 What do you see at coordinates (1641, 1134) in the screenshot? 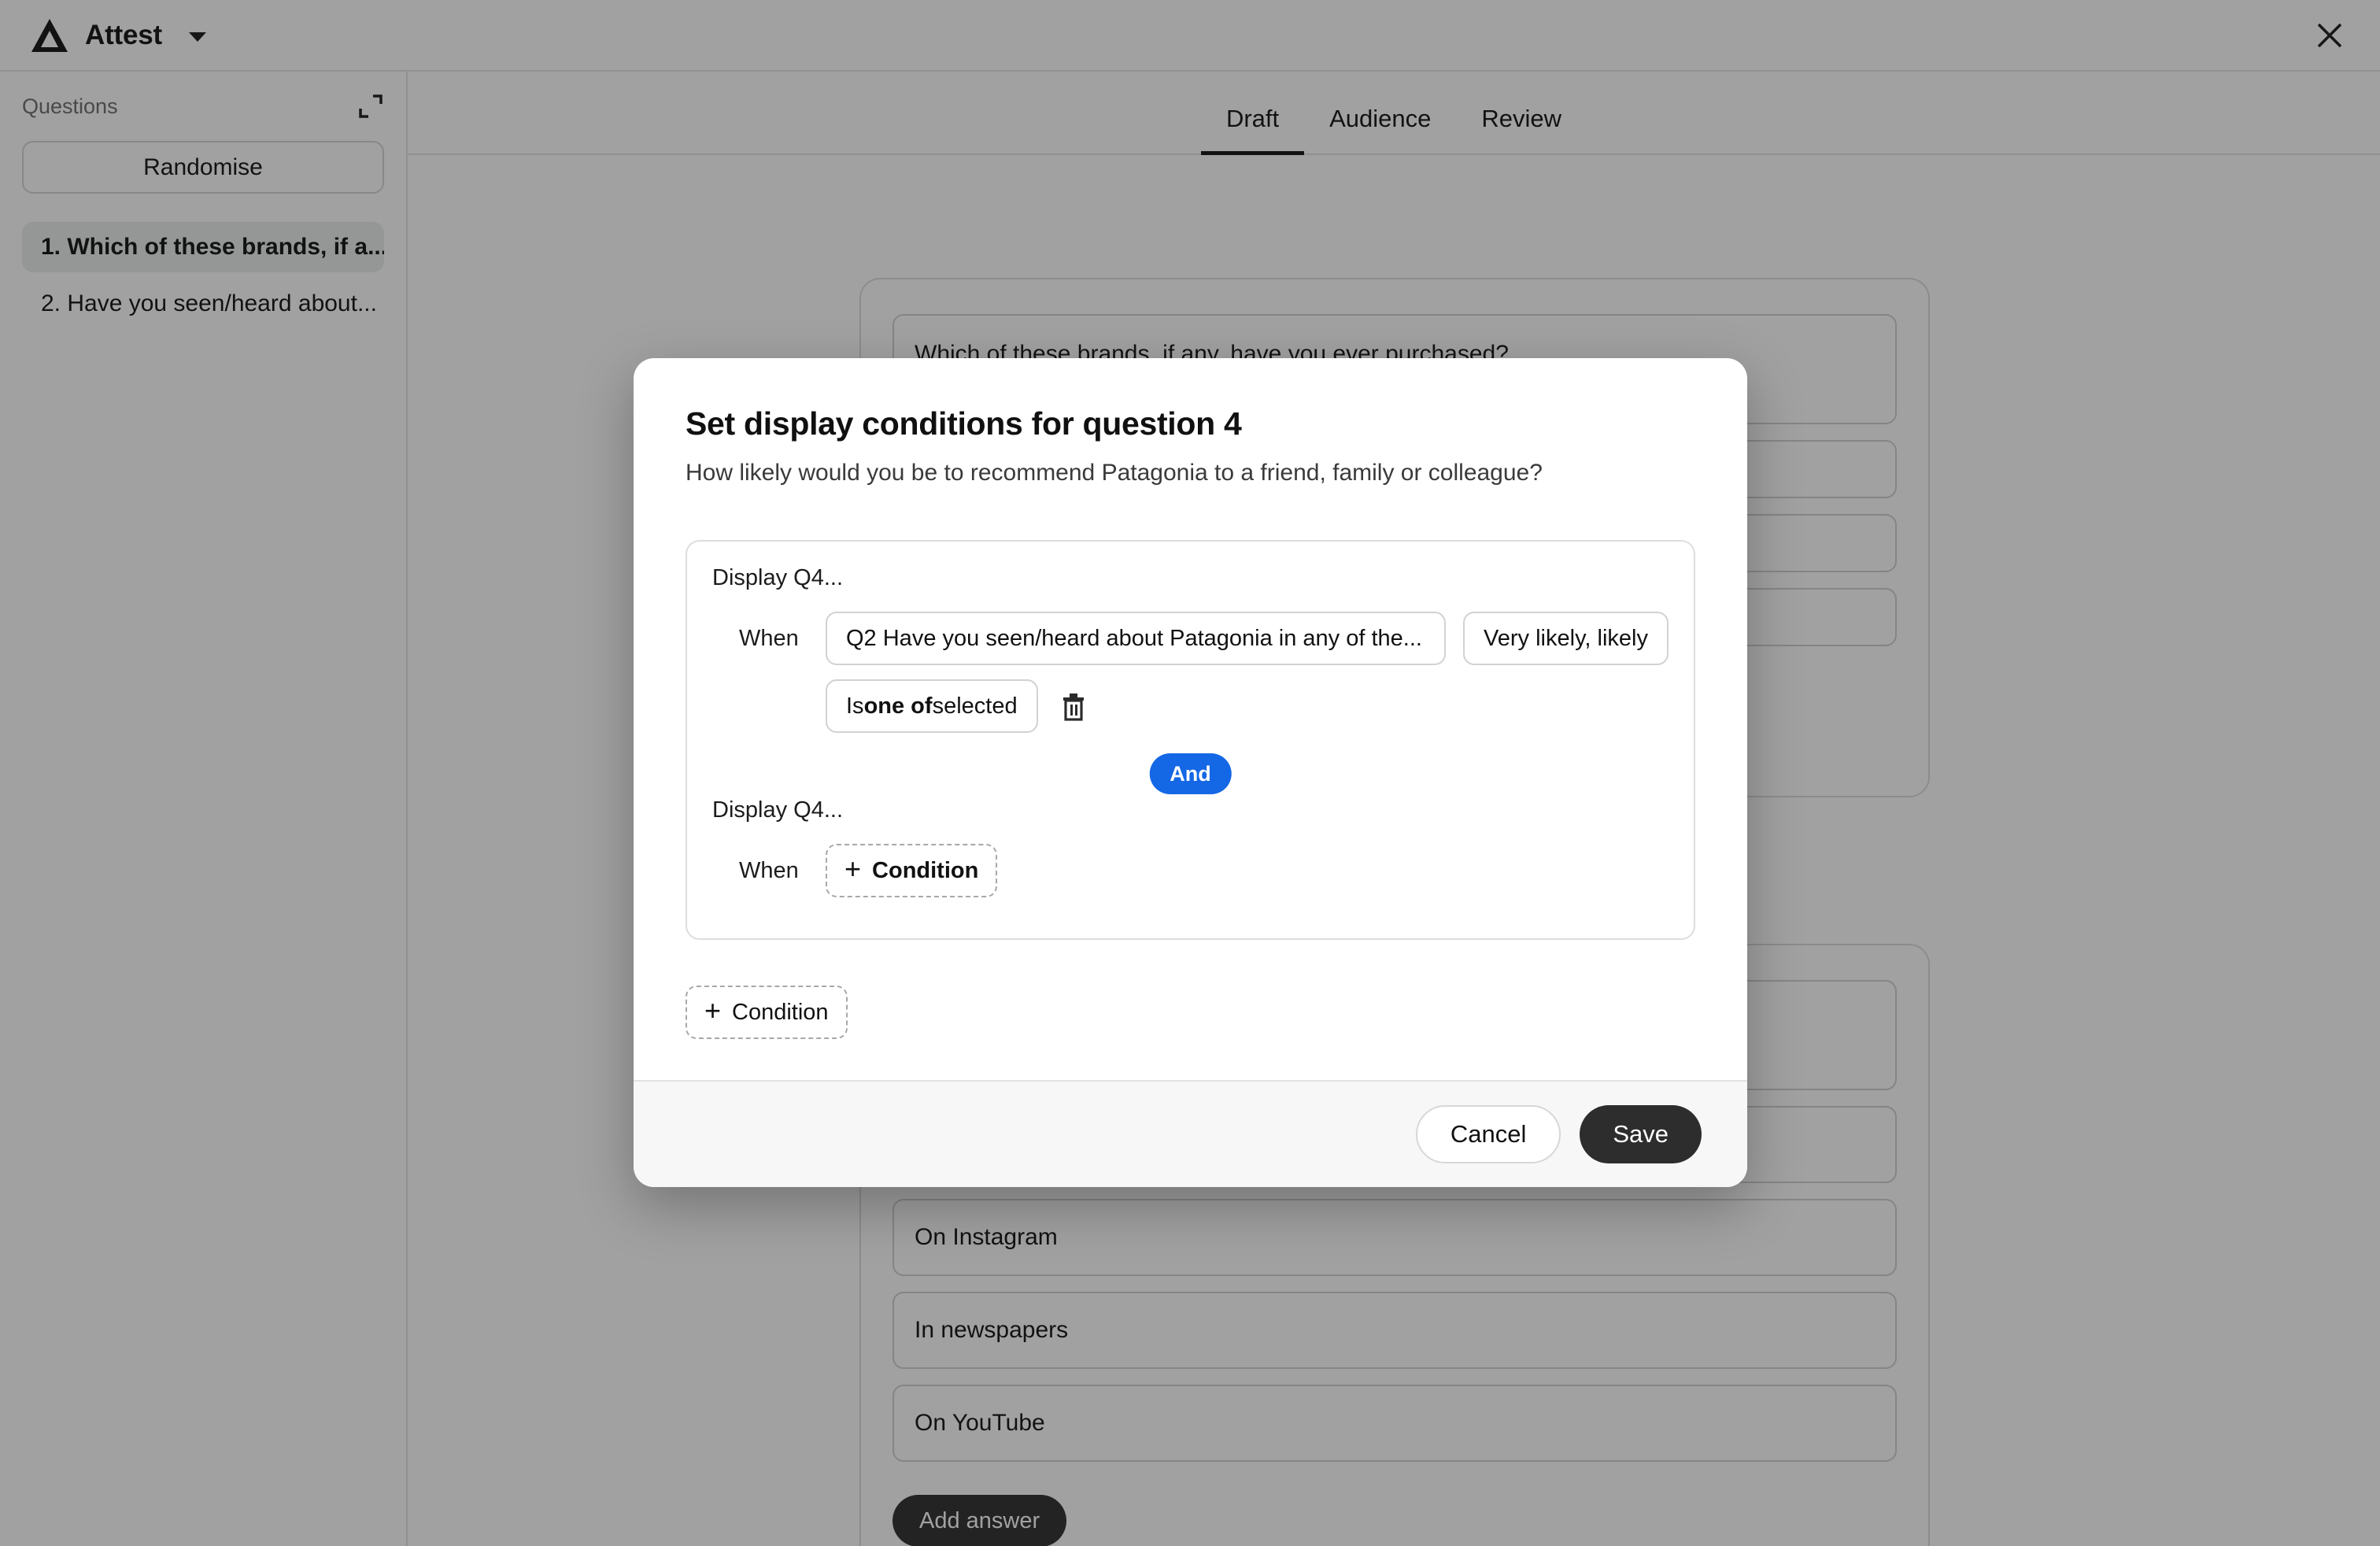
I see `save-button: Save` at bounding box center [1641, 1134].